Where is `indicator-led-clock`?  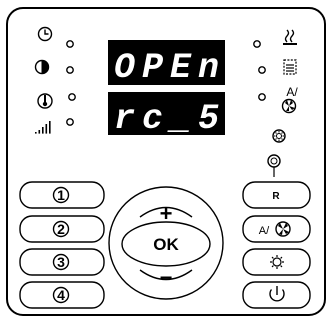
indicator-led-clock is located at coordinates (70, 44).